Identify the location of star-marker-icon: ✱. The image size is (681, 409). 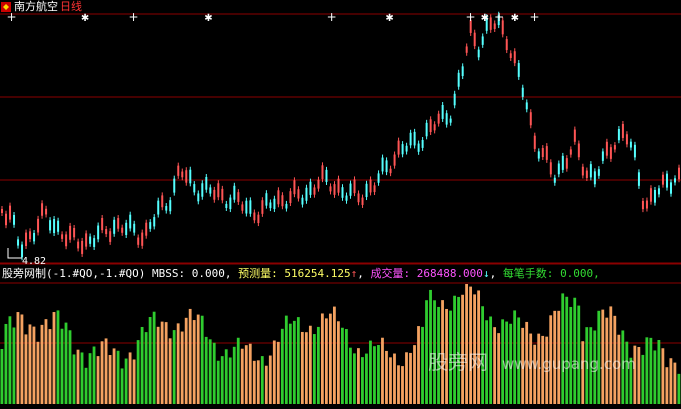
(515, 18).